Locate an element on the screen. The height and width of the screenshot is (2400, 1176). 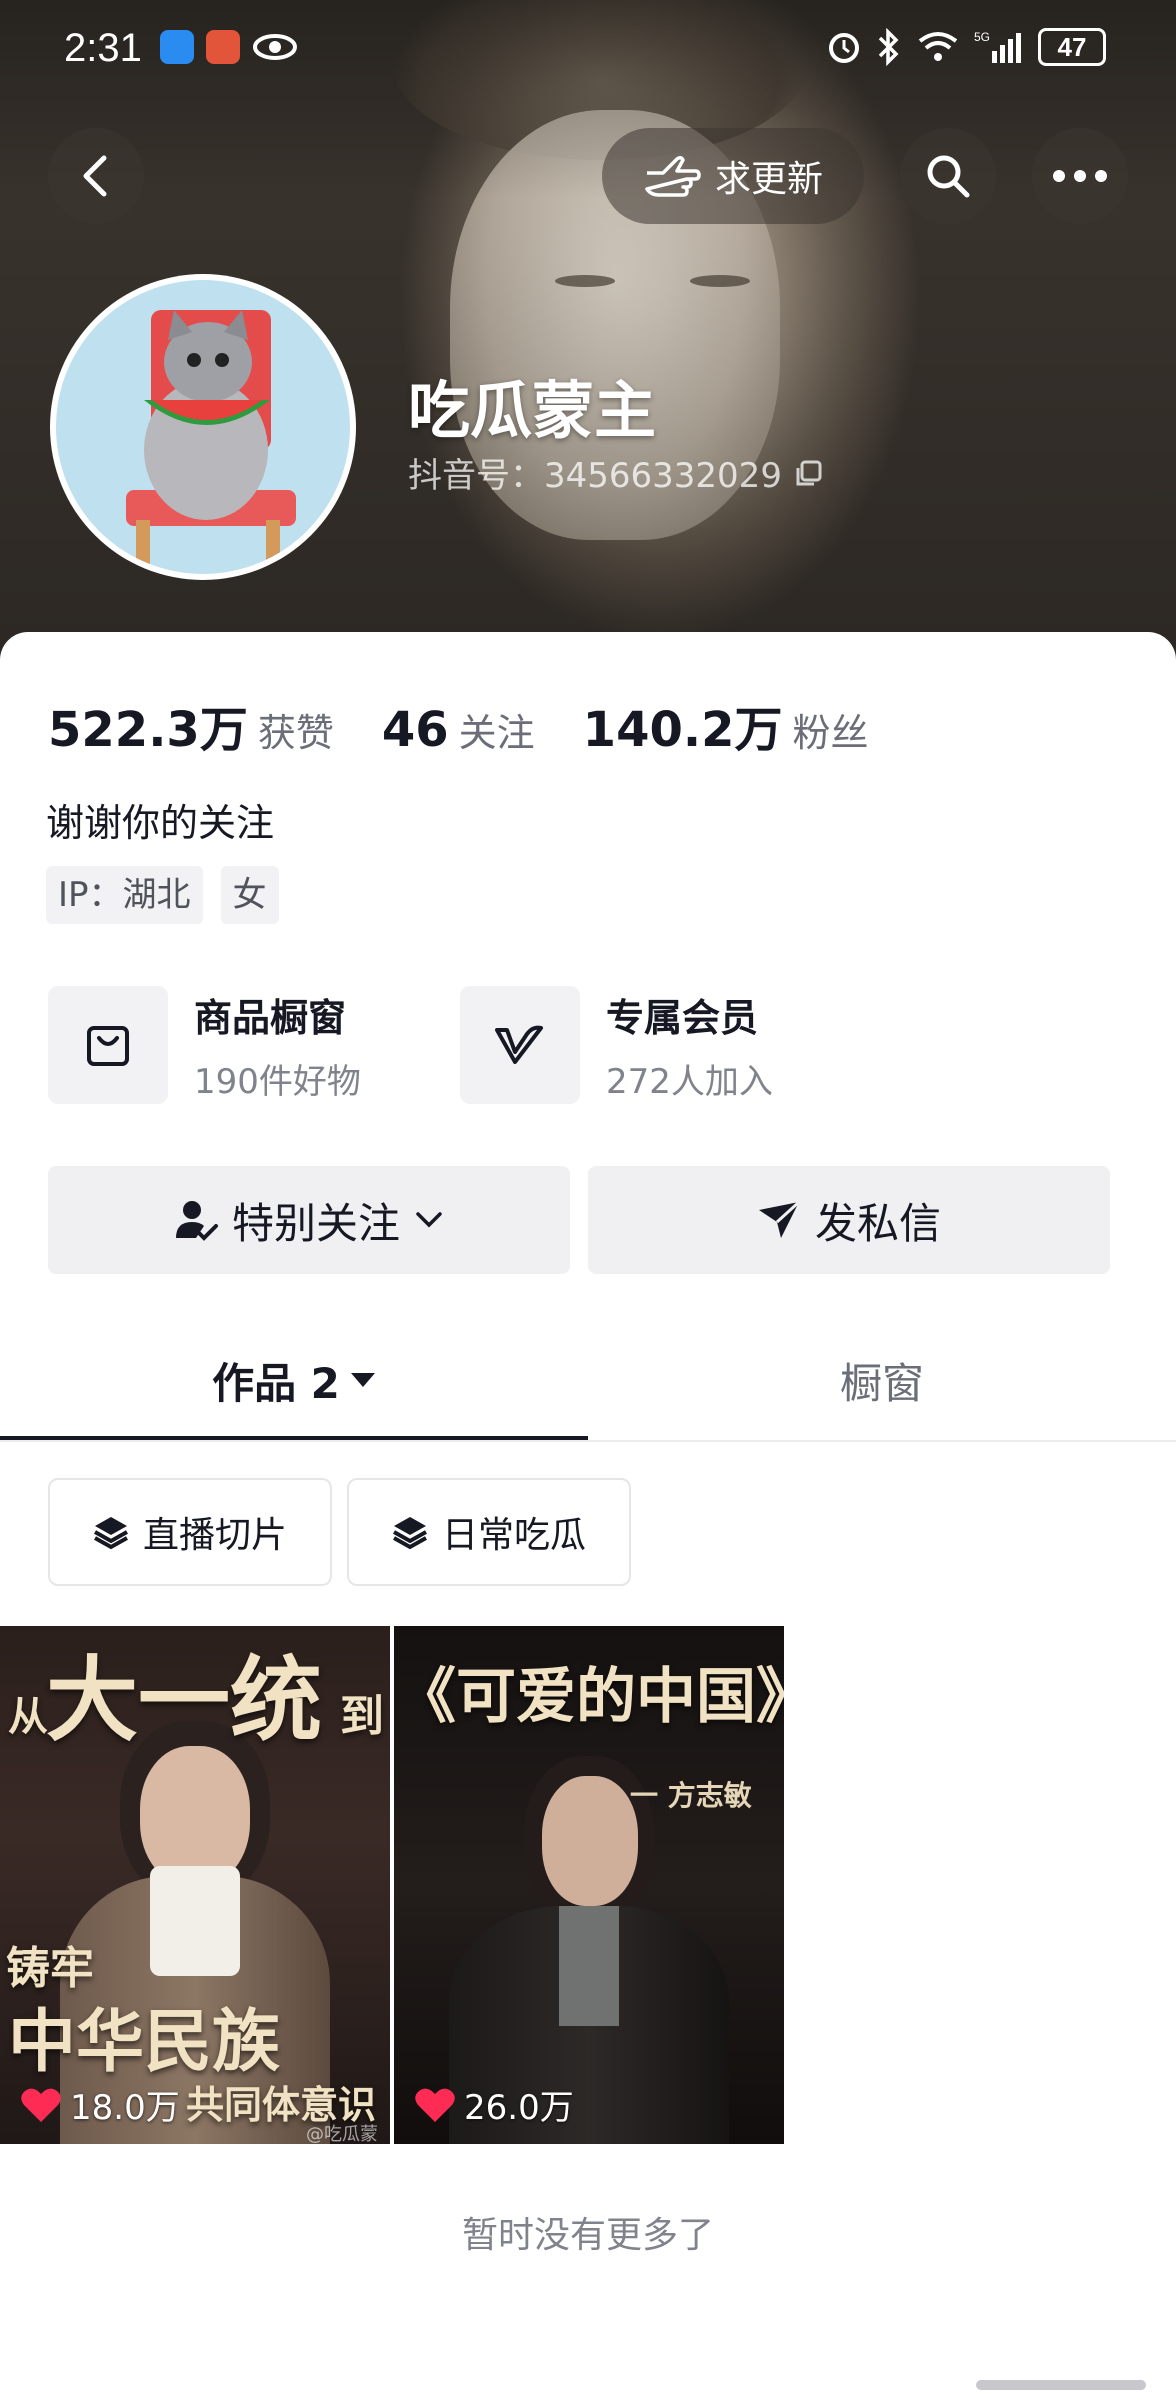
search-icon is located at coordinates (948, 176).